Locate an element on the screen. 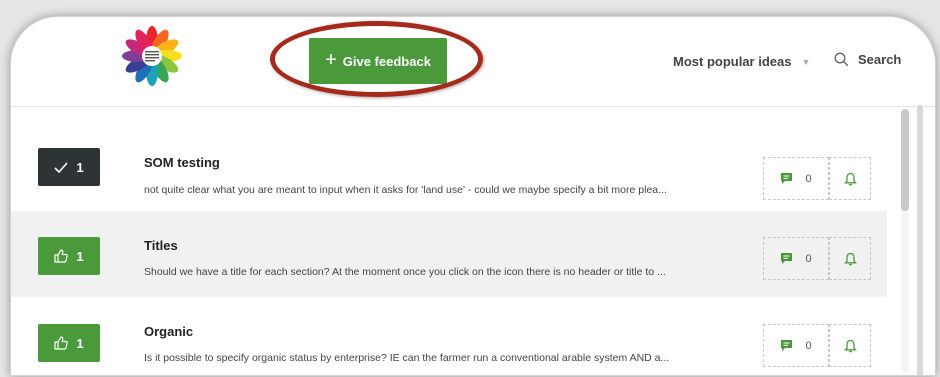 Image resolution: width=940 pixels, height=377 pixels. sort-dropdown-label: Most popular ideas is located at coordinates (732, 61).